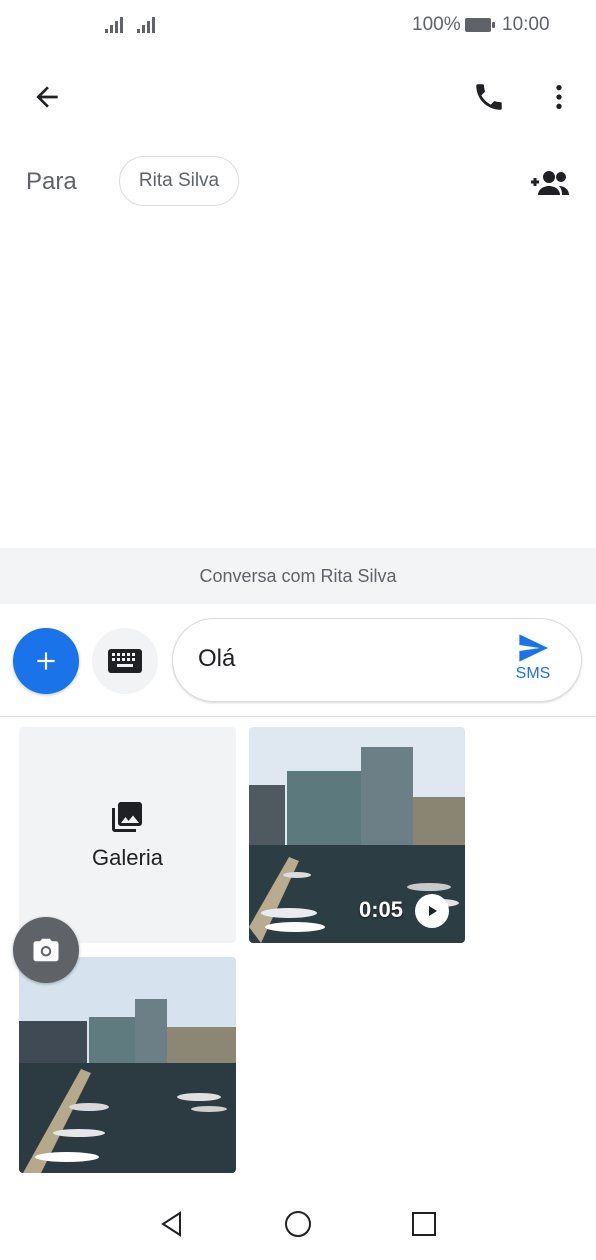 The image size is (596, 1260). What do you see at coordinates (480, 25) in the screenshot?
I see `battery-icon` at bounding box center [480, 25].